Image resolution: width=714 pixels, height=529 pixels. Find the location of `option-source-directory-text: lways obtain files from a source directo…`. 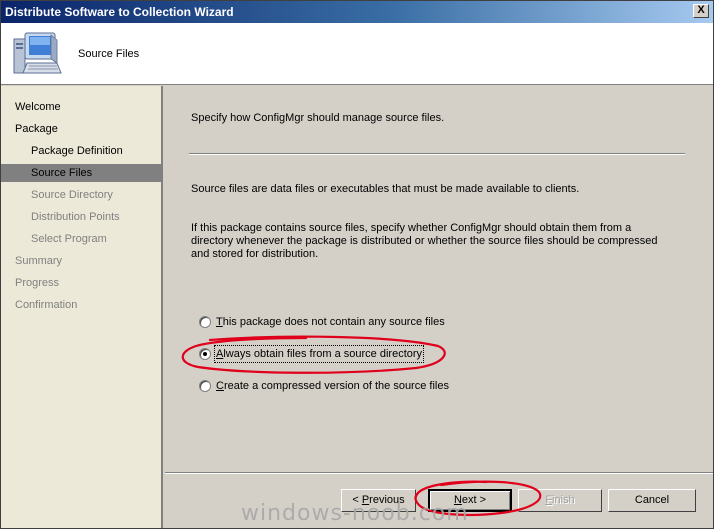

option-source-directory-text: lways obtain files from a source directo… is located at coordinates (323, 354).